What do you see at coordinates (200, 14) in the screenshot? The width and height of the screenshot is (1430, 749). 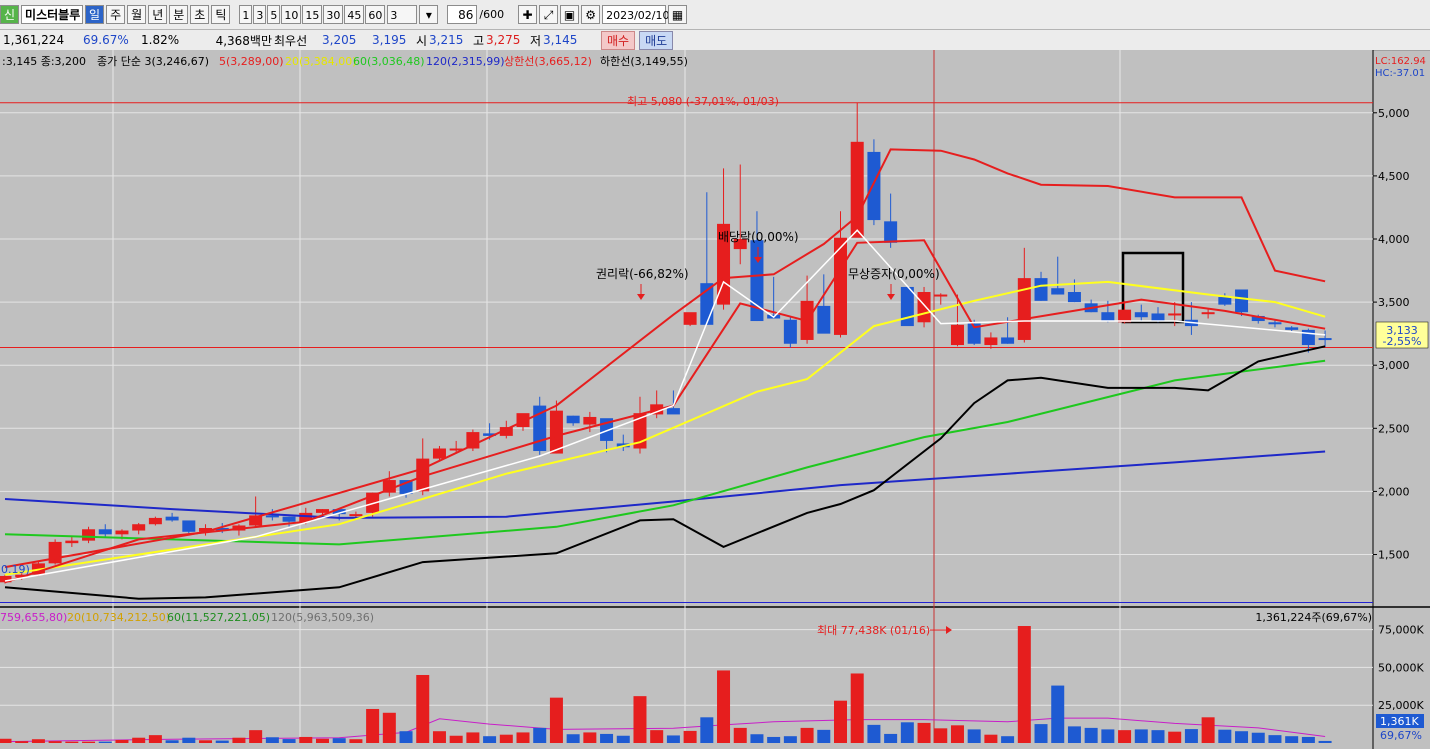 I see `period-tab-5: 초` at bounding box center [200, 14].